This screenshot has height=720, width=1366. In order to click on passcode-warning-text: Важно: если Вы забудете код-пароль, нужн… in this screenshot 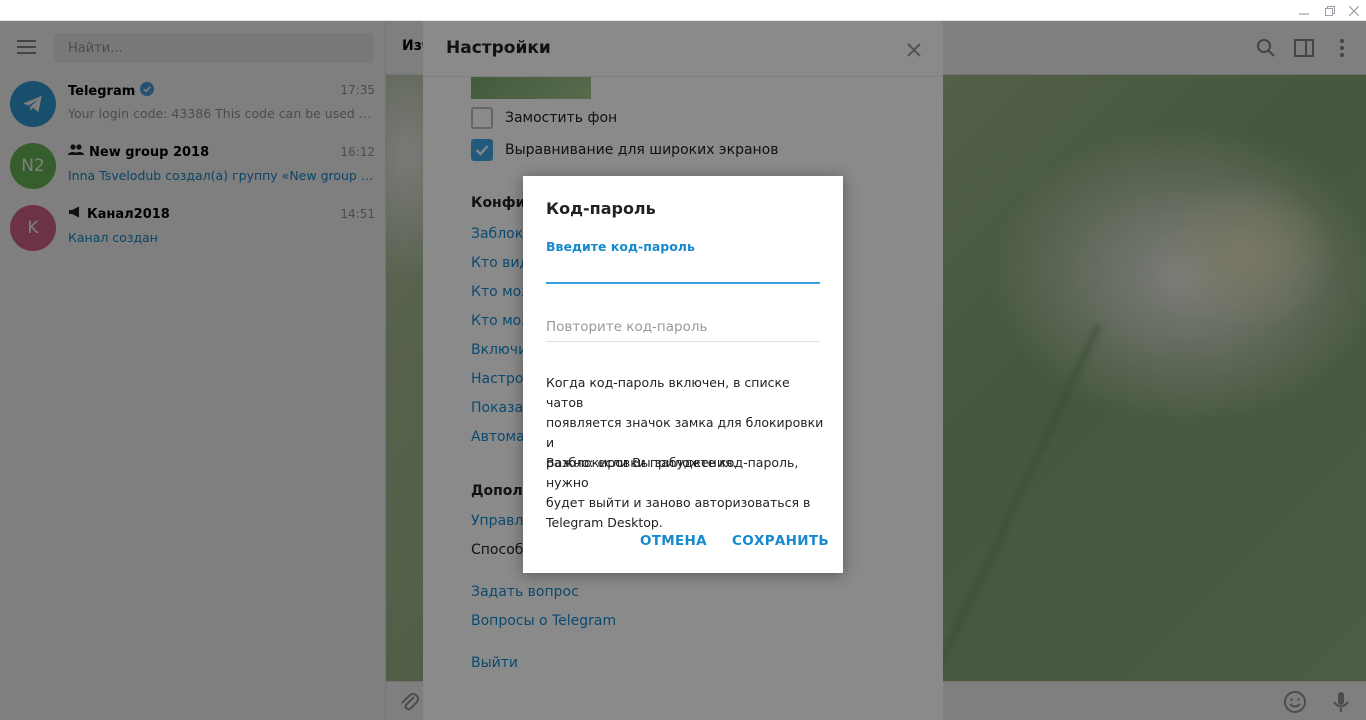, I will do `click(686, 493)`.